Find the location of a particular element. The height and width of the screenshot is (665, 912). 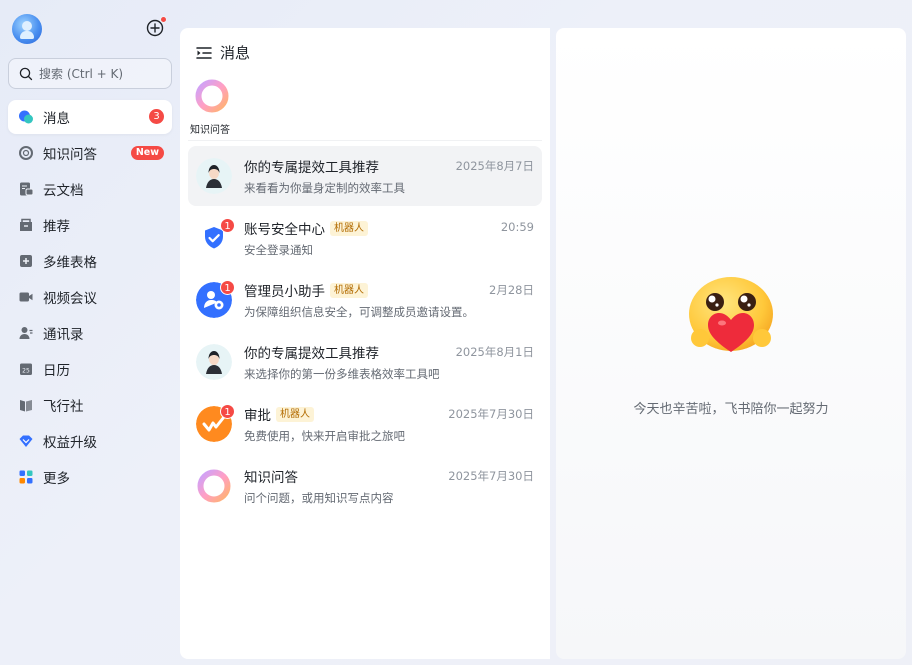

sidebar-item-contacts: 通讯录 is located at coordinates (90, 333).